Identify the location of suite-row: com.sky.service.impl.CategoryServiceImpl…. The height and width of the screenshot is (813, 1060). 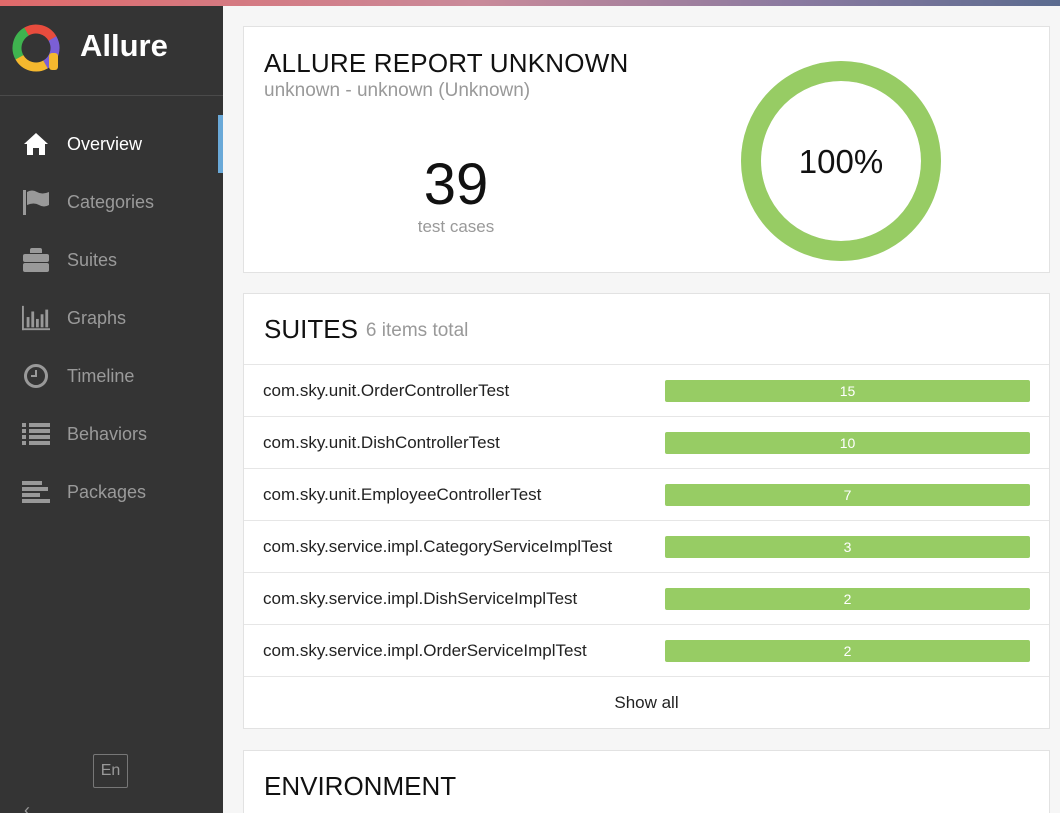
(646, 547).